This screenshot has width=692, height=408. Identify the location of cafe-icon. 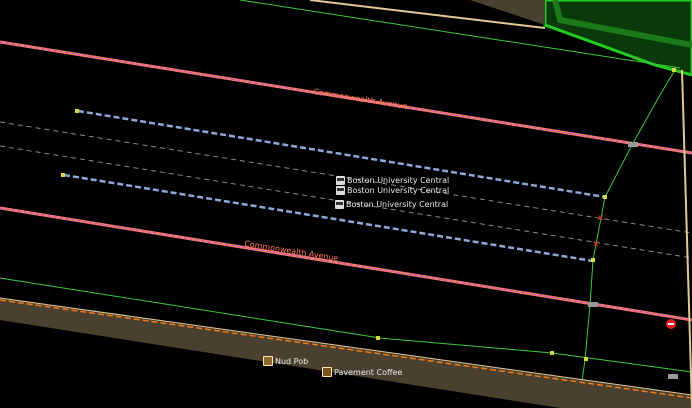
(327, 372).